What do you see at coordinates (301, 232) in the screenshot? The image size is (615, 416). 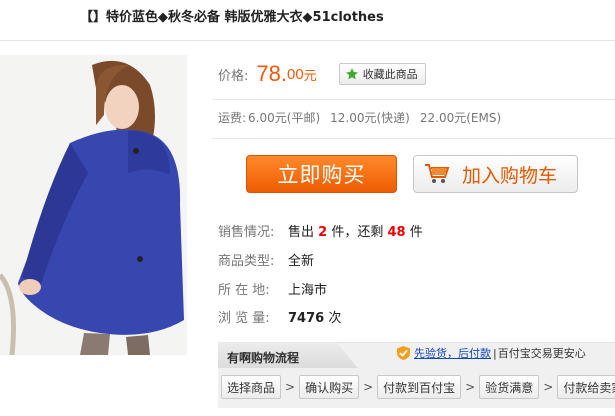 I see `sold-prefix: 售出` at bounding box center [301, 232].